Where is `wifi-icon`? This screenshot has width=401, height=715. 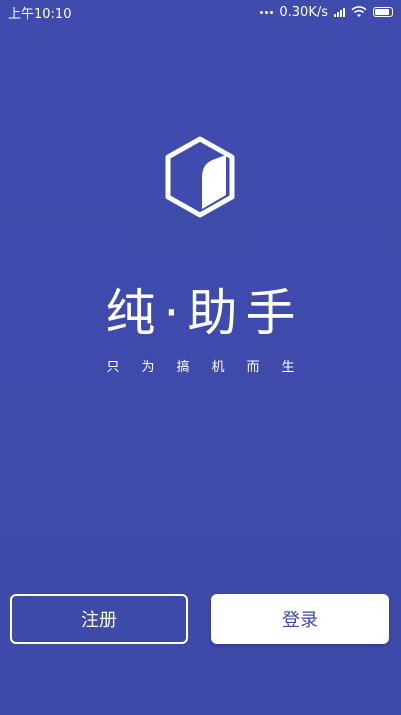
wifi-icon is located at coordinates (359, 12).